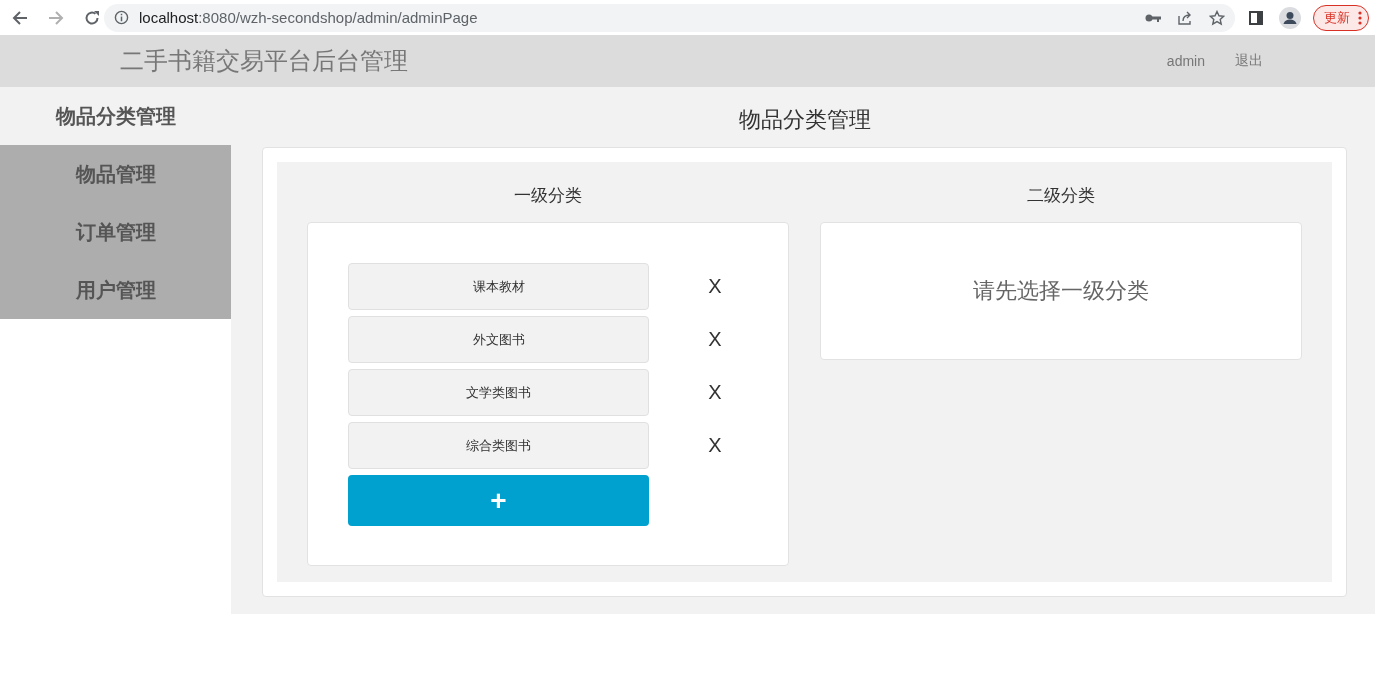 The height and width of the screenshot is (681, 1375). Describe the element at coordinates (804, 120) in the screenshot. I see `page-title: 物品分类管理` at that location.